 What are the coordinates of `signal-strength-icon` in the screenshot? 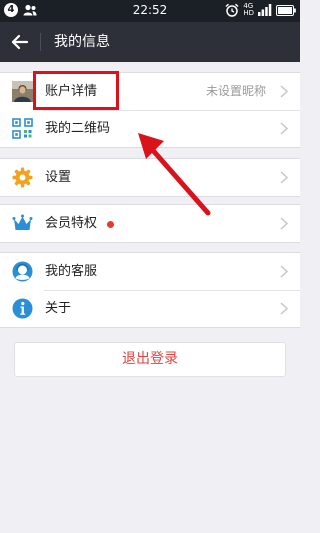 It's located at (265, 10).